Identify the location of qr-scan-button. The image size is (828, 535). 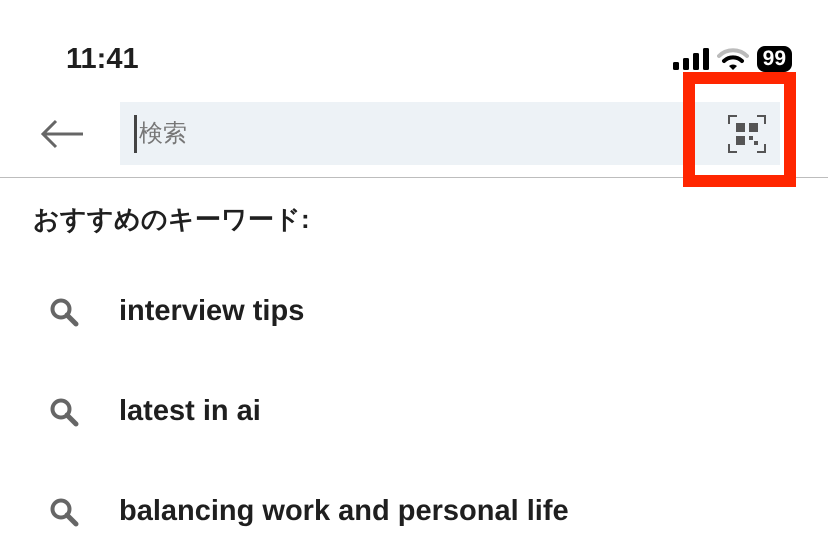
(745, 133).